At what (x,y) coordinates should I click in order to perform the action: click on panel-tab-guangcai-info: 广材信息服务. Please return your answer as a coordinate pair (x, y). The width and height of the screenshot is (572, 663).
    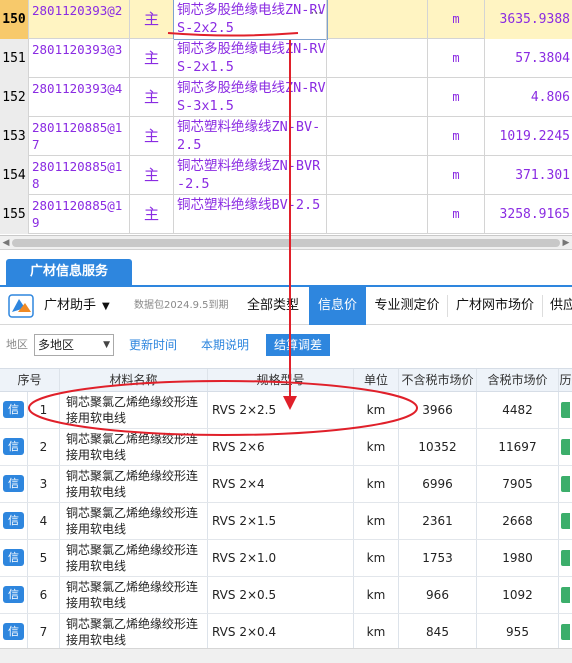
    Looking at the image, I should click on (69, 272).